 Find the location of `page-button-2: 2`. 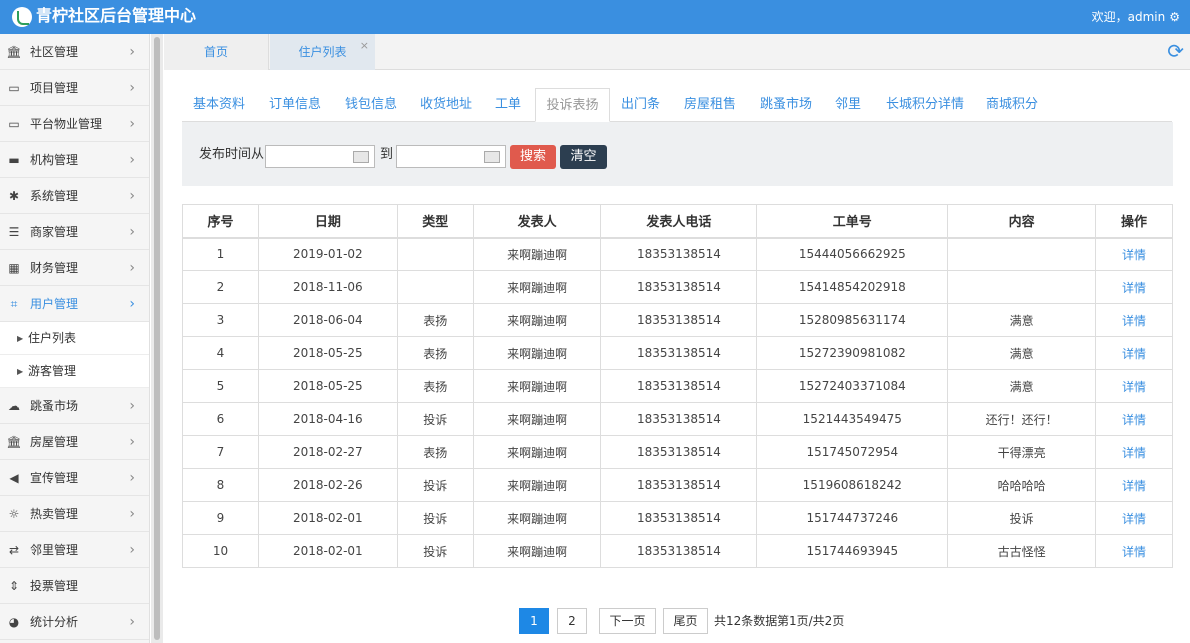

page-button-2: 2 is located at coordinates (572, 621).